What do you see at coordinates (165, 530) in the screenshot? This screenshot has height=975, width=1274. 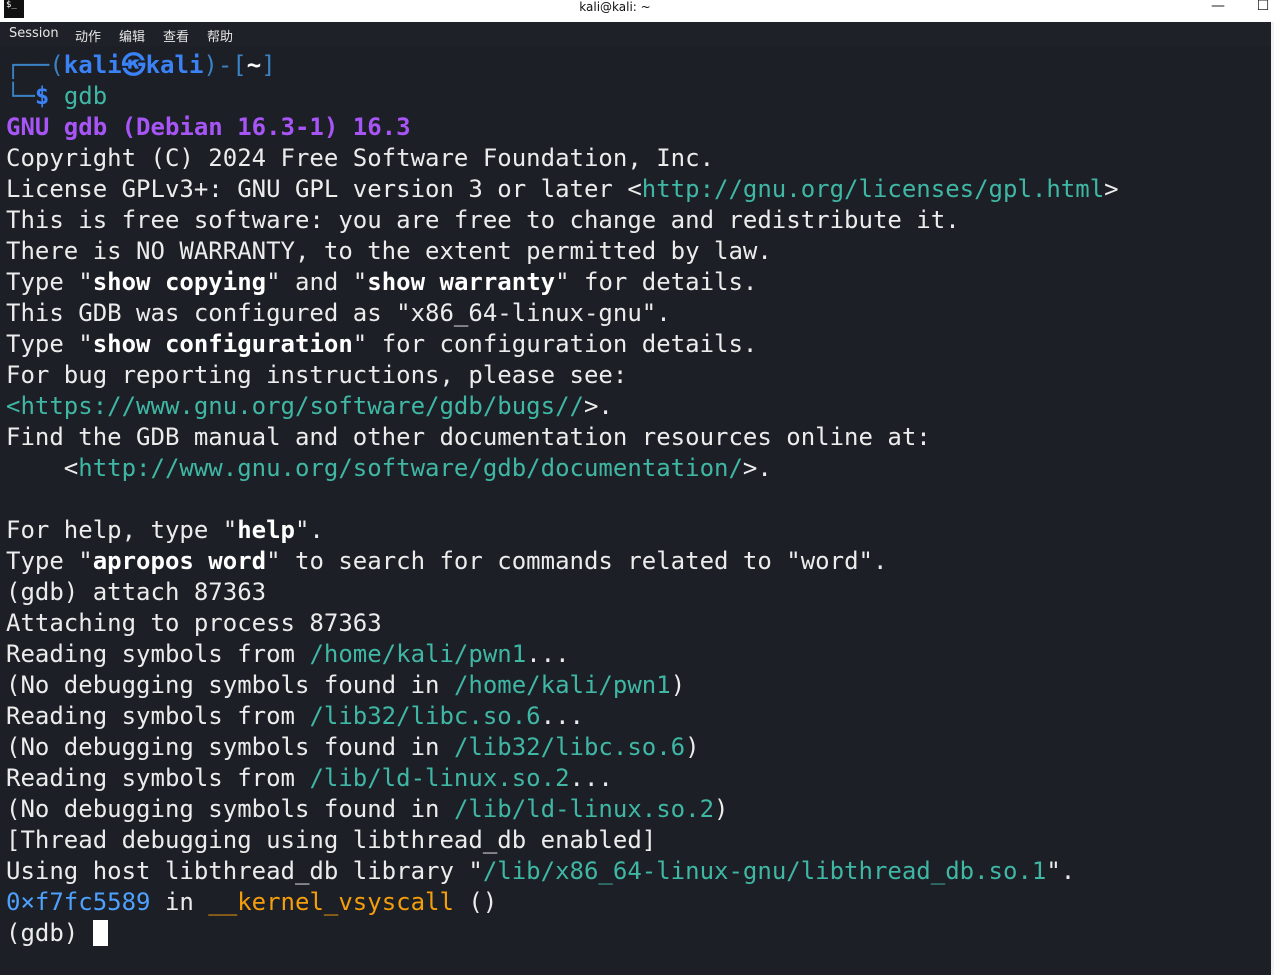 I see `help-line: For help, type "help".` at bounding box center [165, 530].